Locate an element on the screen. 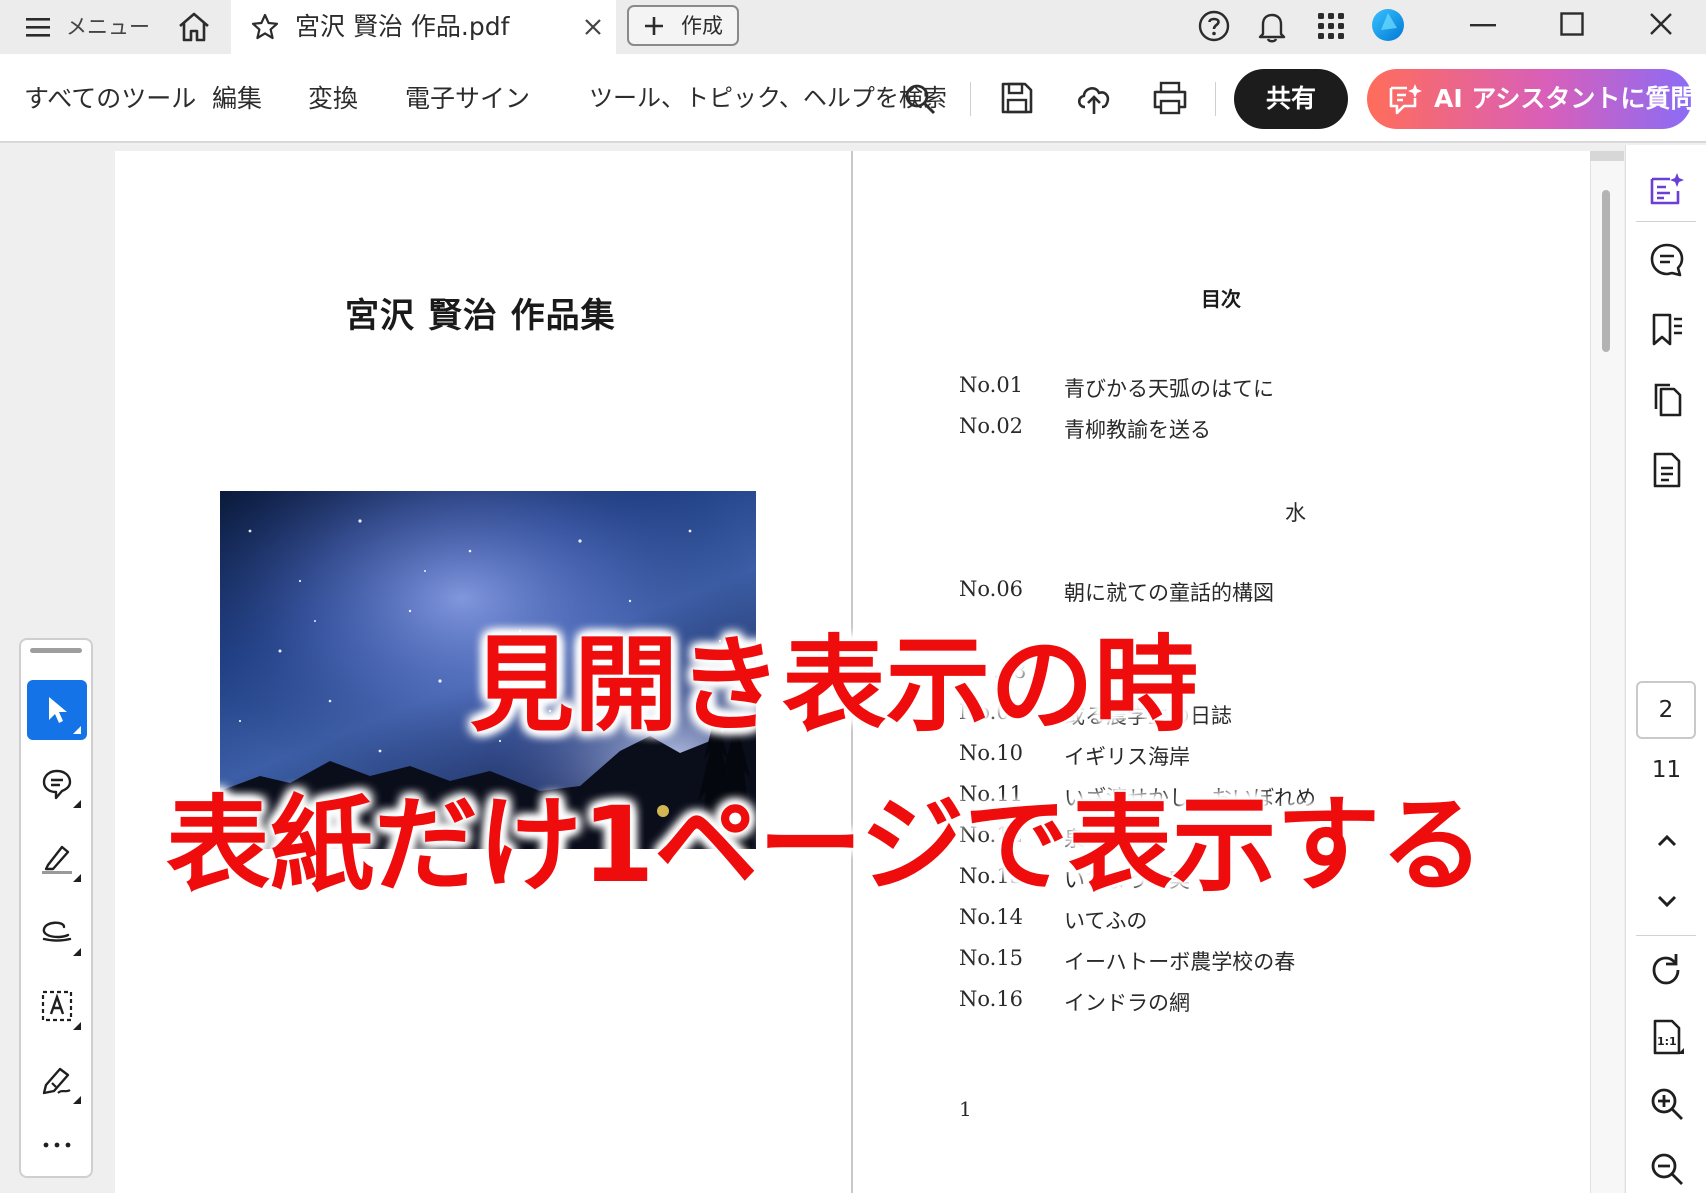 The width and height of the screenshot is (1706, 1193). comment-tool-button is located at coordinates (57, 784).